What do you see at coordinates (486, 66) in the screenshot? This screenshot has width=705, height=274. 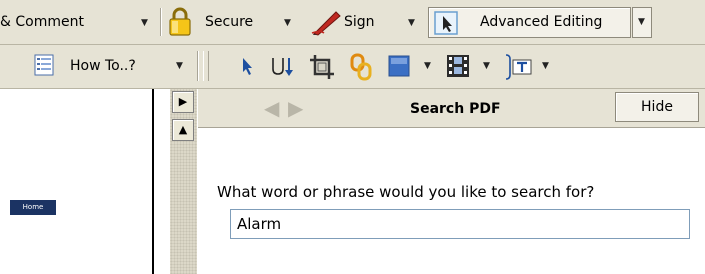 I see `film-dropdown-arrow-icon: ▼` at bounding box center [486, 66].